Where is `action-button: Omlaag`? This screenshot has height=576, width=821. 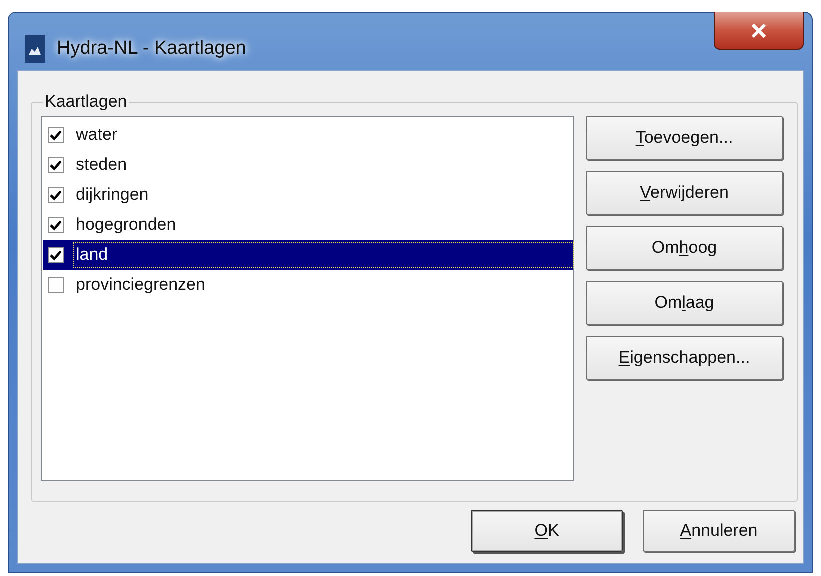 action-button: Omlaag is located at coordinates (684, 303).